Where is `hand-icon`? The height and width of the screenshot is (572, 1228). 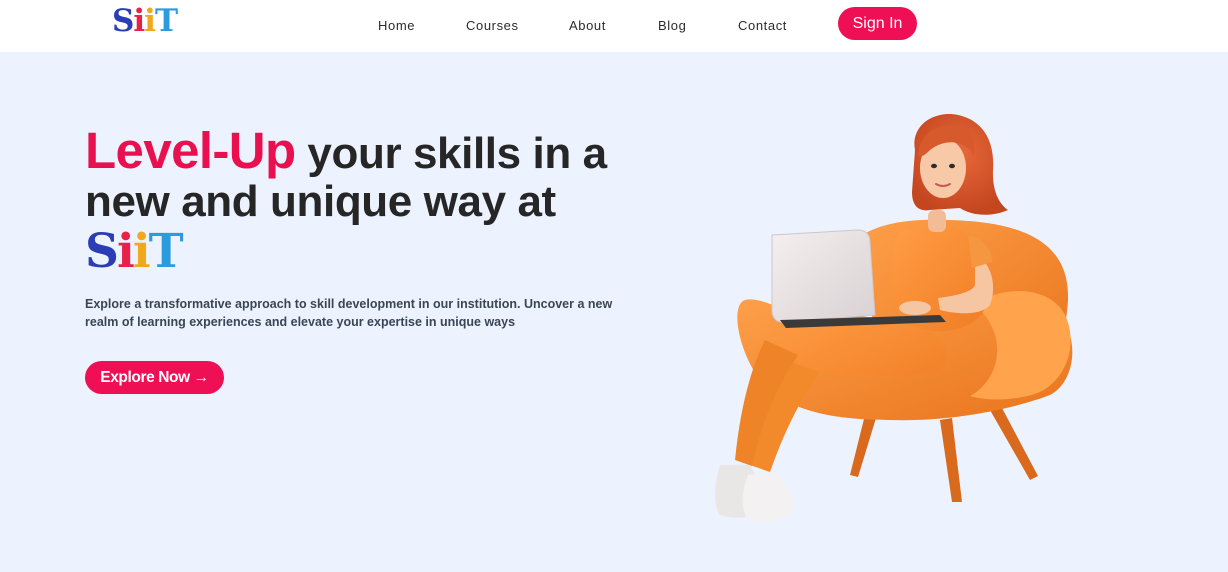
hand-icon is located at coordinates (915, 308).